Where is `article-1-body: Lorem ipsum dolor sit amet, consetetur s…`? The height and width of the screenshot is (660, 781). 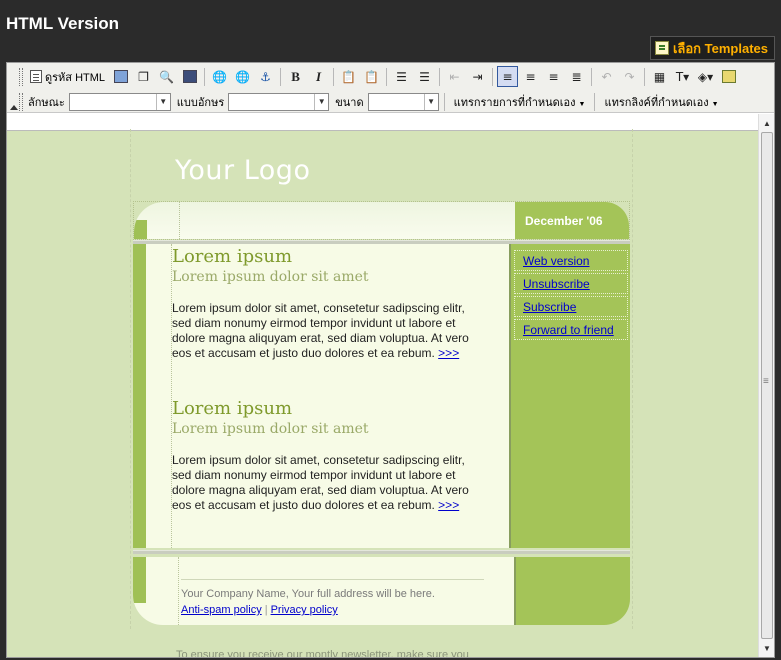 article-1-body: Lorem ipsum dolor sit amet, consetetur s… is located at coordinates (322, 331).